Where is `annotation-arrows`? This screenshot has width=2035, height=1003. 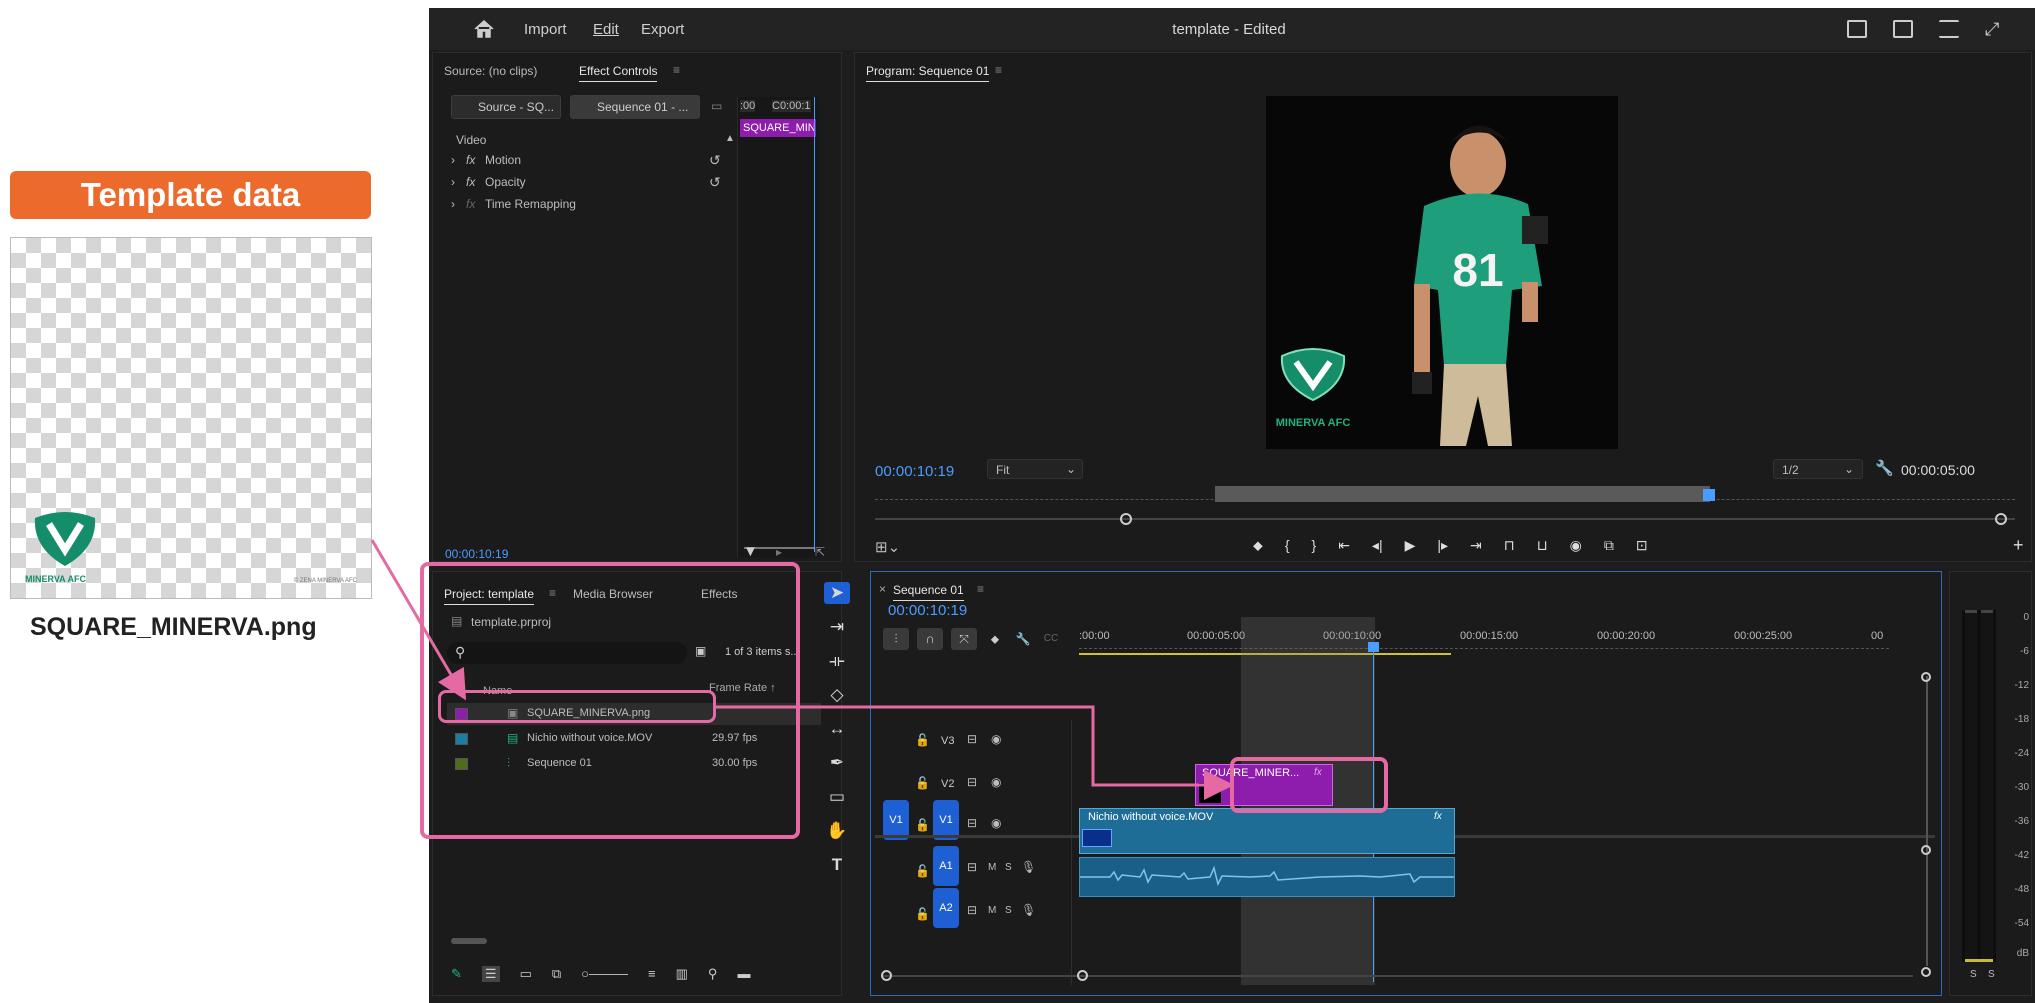
annotation-arrows is located at coordinates (802, 669).